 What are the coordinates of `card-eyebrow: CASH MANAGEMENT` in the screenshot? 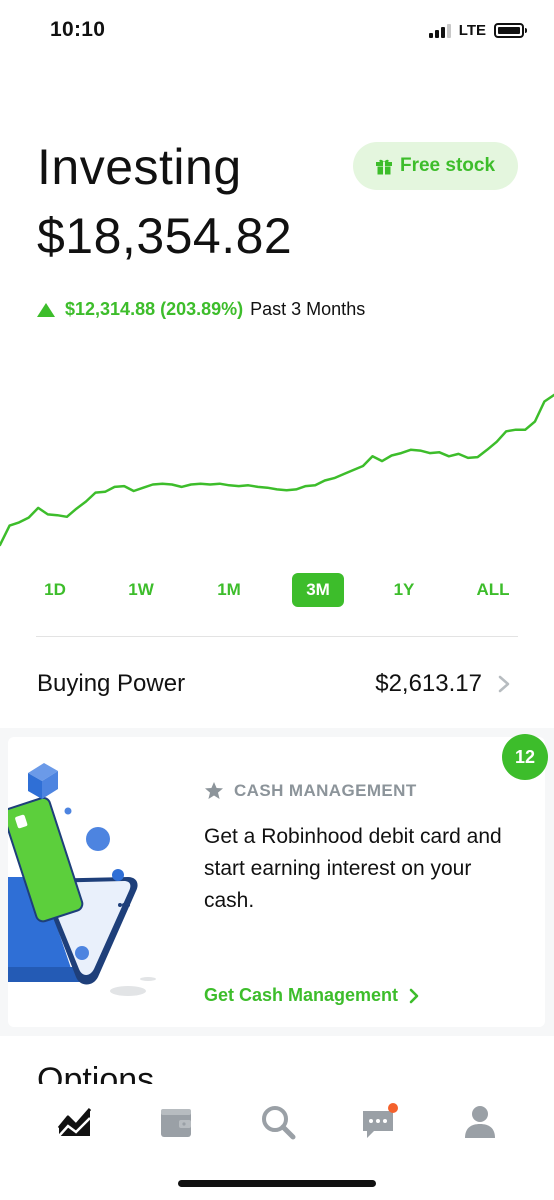 It's located at (310, 791).